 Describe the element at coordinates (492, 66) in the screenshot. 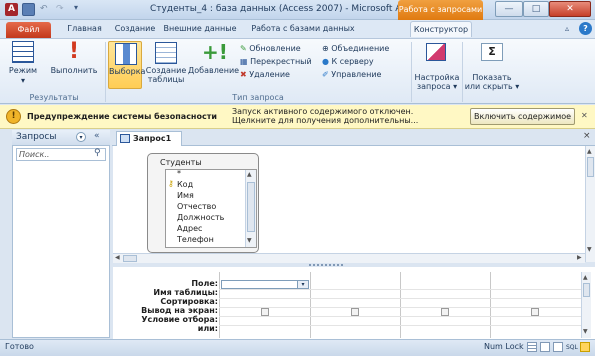

I see `show-hide-button: Σ Показать или скрыть ▾` at that location.